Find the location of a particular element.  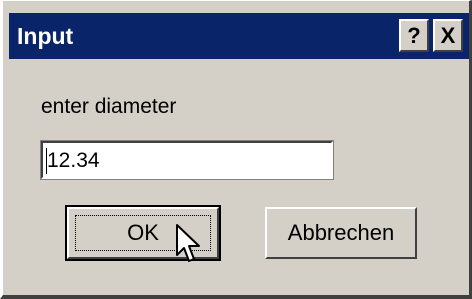

diameter-input-value: 12.34 is located at coordinates (73, 160).